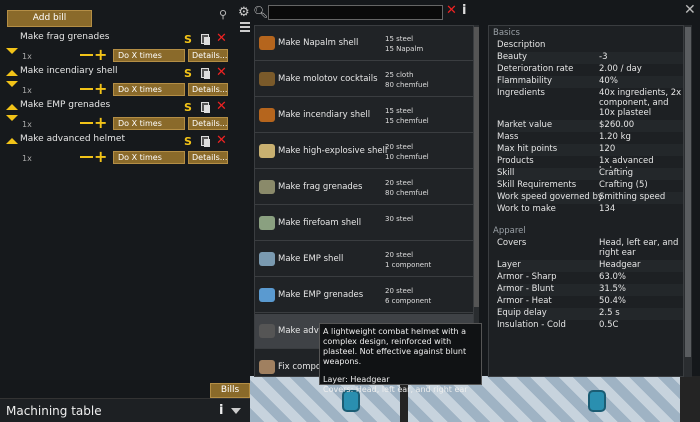 This screenshot has height=422, width=700. What do you see at coordinates (49, 18) in the screenshot?
I see `add-bill-button: Add bill` at bounding box center [49, 18].